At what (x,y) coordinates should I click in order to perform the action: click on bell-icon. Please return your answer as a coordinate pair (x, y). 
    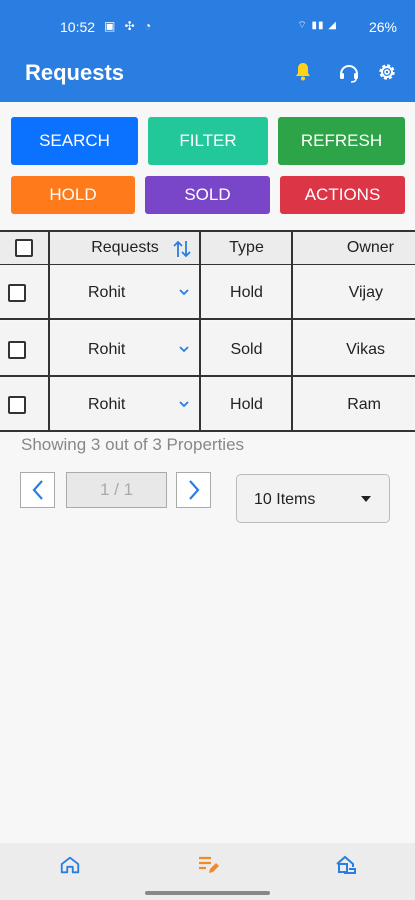
    Looking at the image, I should click on (303, 72).